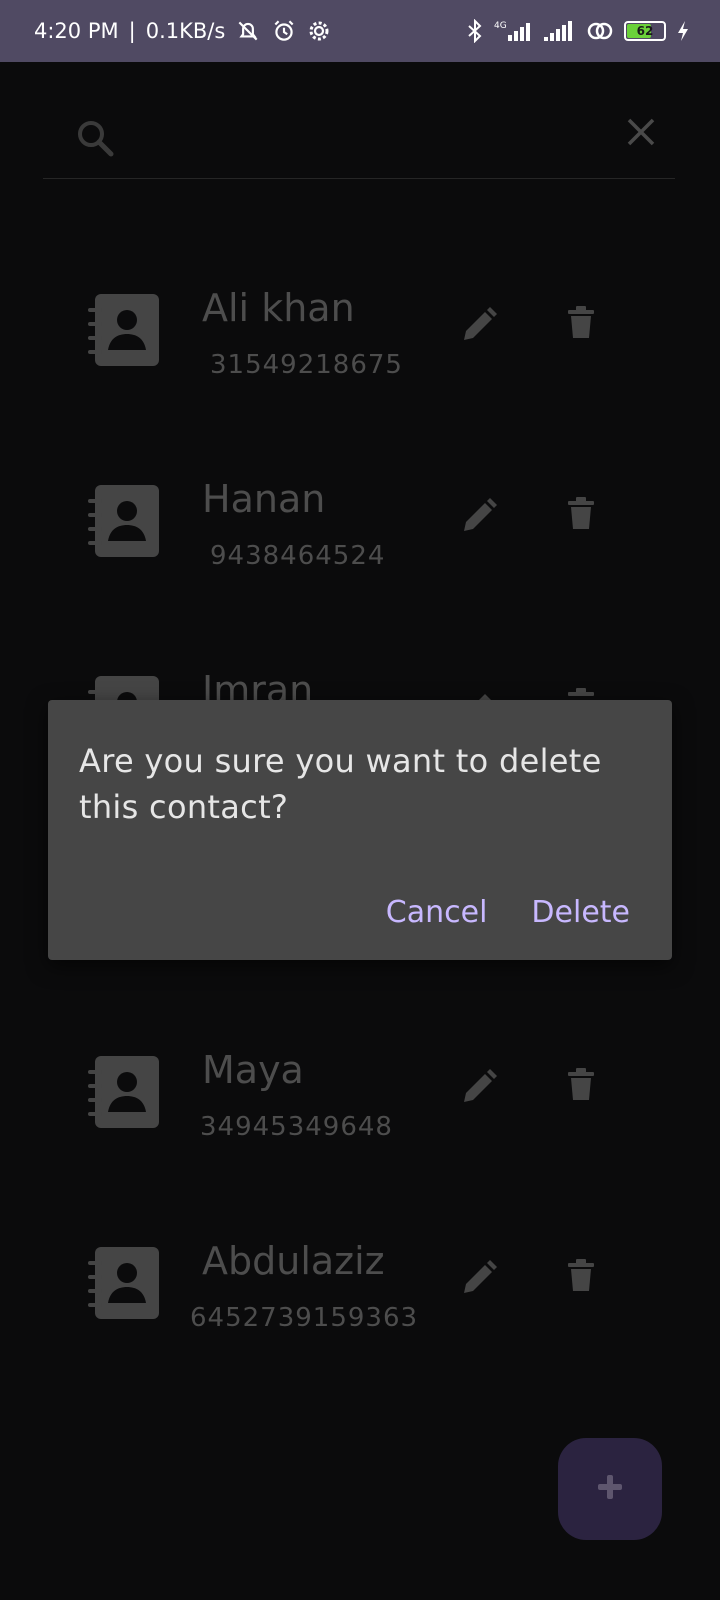 The height and width of the screenshot is (1600, 720). I want to click on add-contact-button, so click(610, 1489).